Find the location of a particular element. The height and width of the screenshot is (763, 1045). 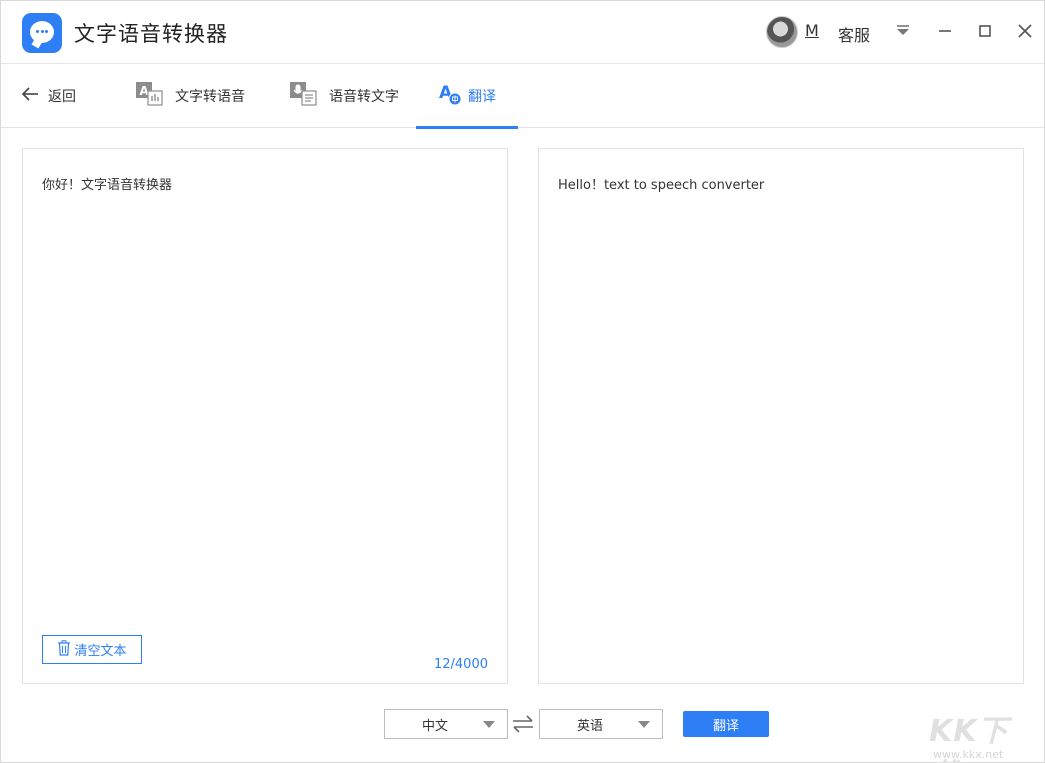

result-text: Hello！text to speech converter is located at coordinates (661, 183).